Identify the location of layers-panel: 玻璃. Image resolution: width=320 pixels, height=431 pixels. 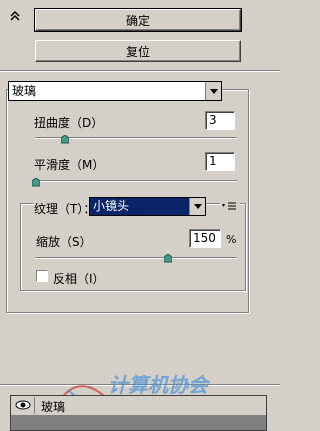
(138, 413).